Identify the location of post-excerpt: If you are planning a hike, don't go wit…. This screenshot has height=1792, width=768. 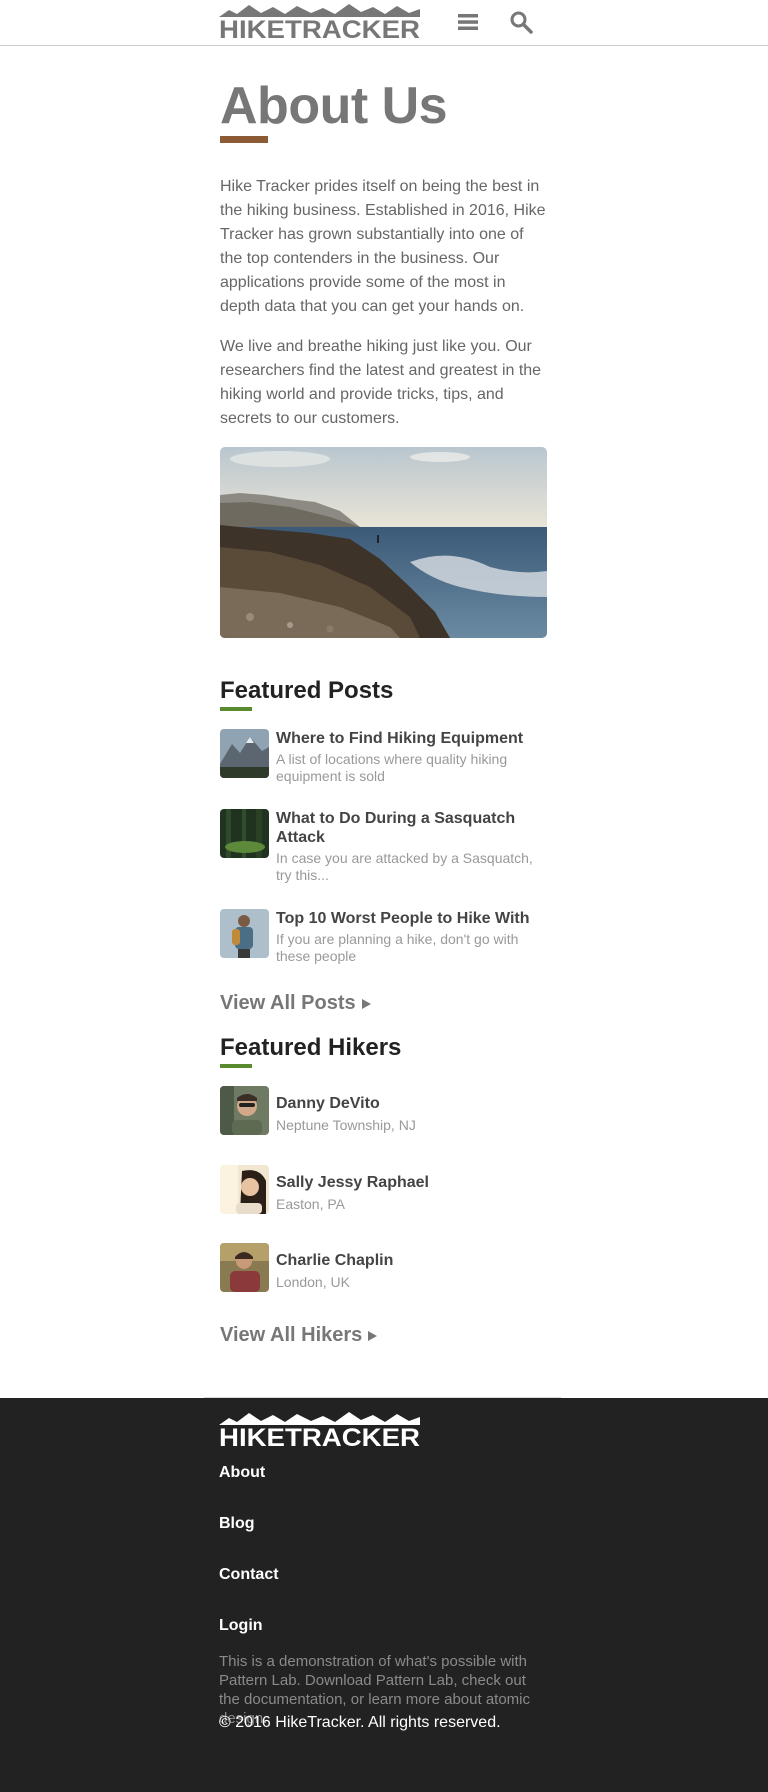
(397, 947).